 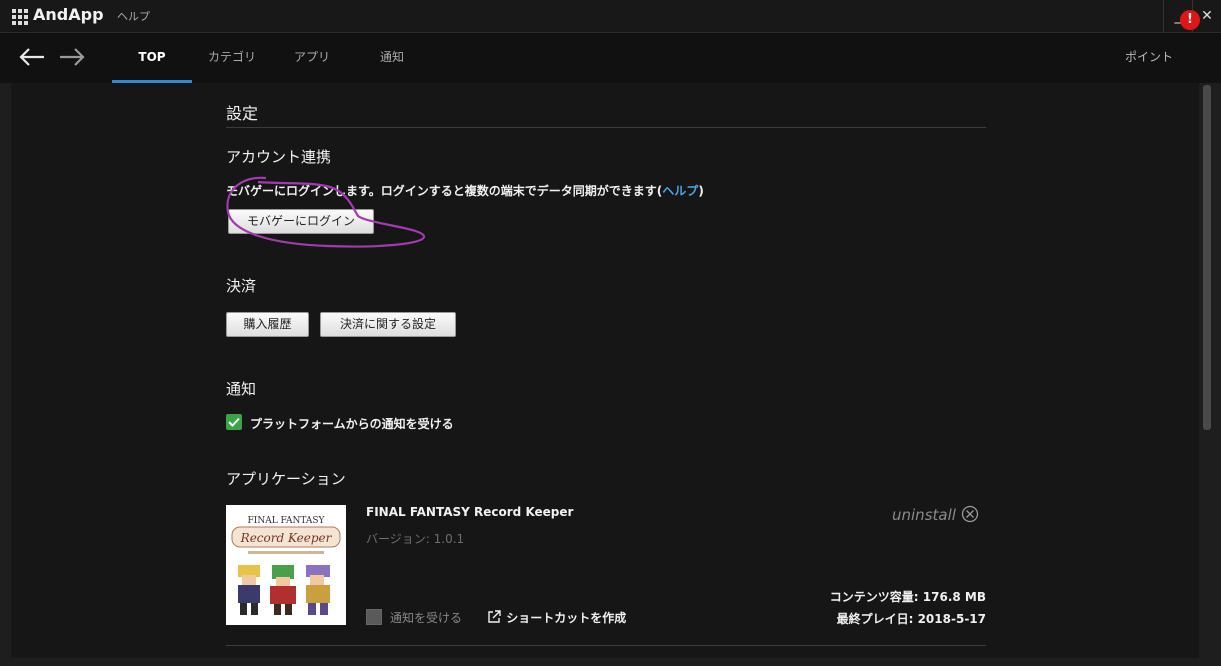 I want to click on back-arrow-icon, so click(x=32, y=57).